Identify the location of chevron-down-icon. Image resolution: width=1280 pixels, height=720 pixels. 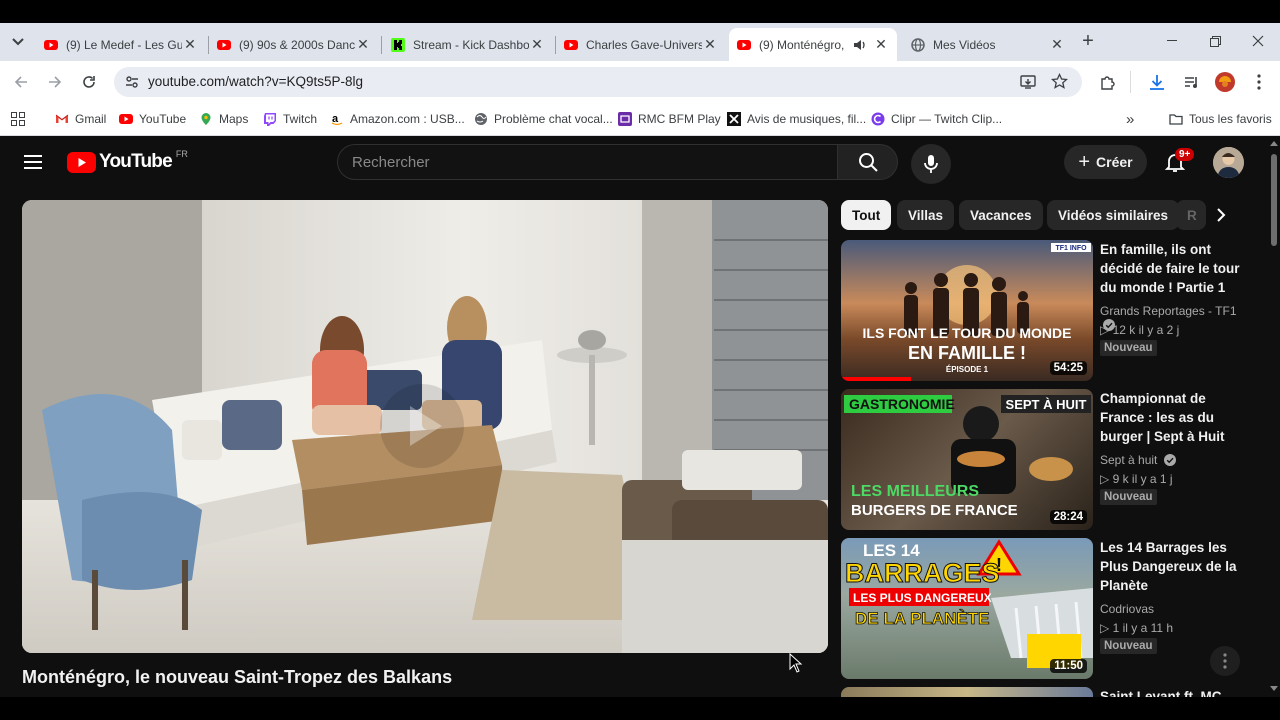
(18, 42).